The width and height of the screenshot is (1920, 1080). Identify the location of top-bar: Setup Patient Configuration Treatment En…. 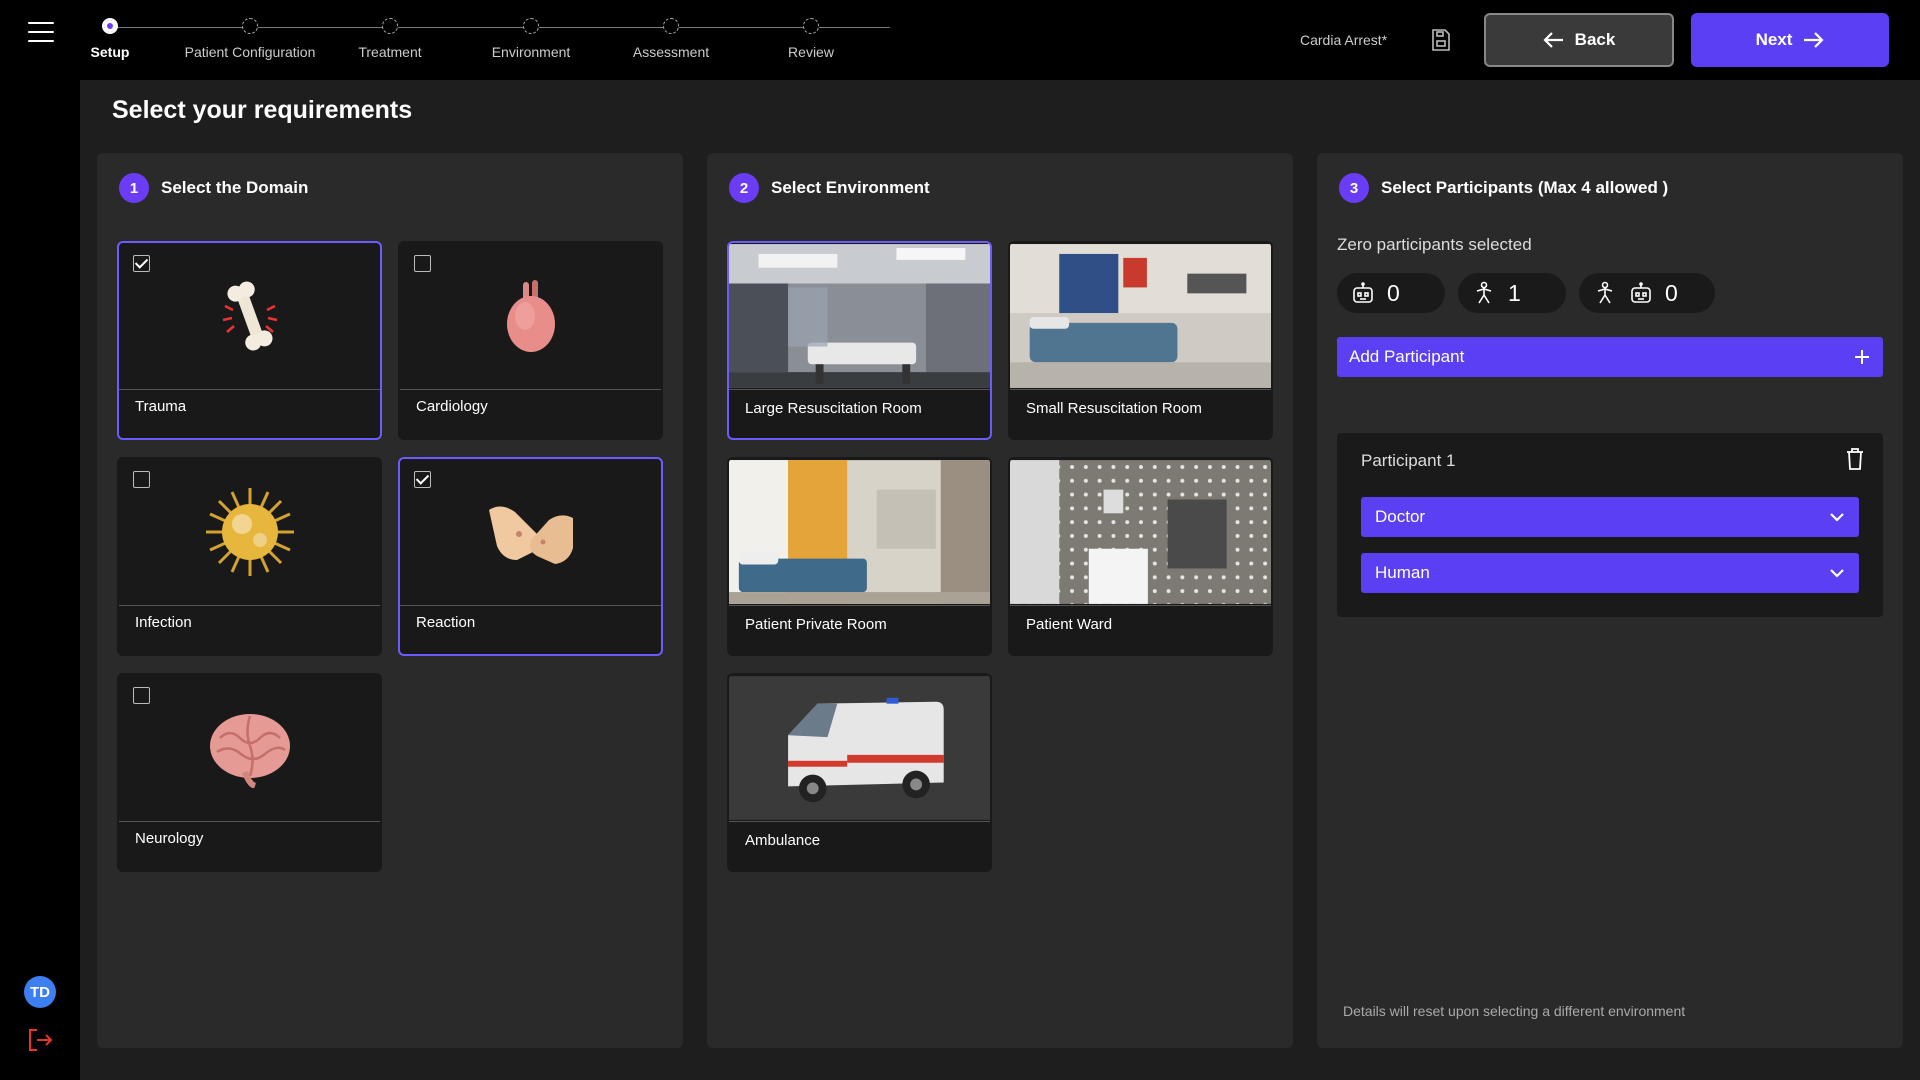
(1000, 40).